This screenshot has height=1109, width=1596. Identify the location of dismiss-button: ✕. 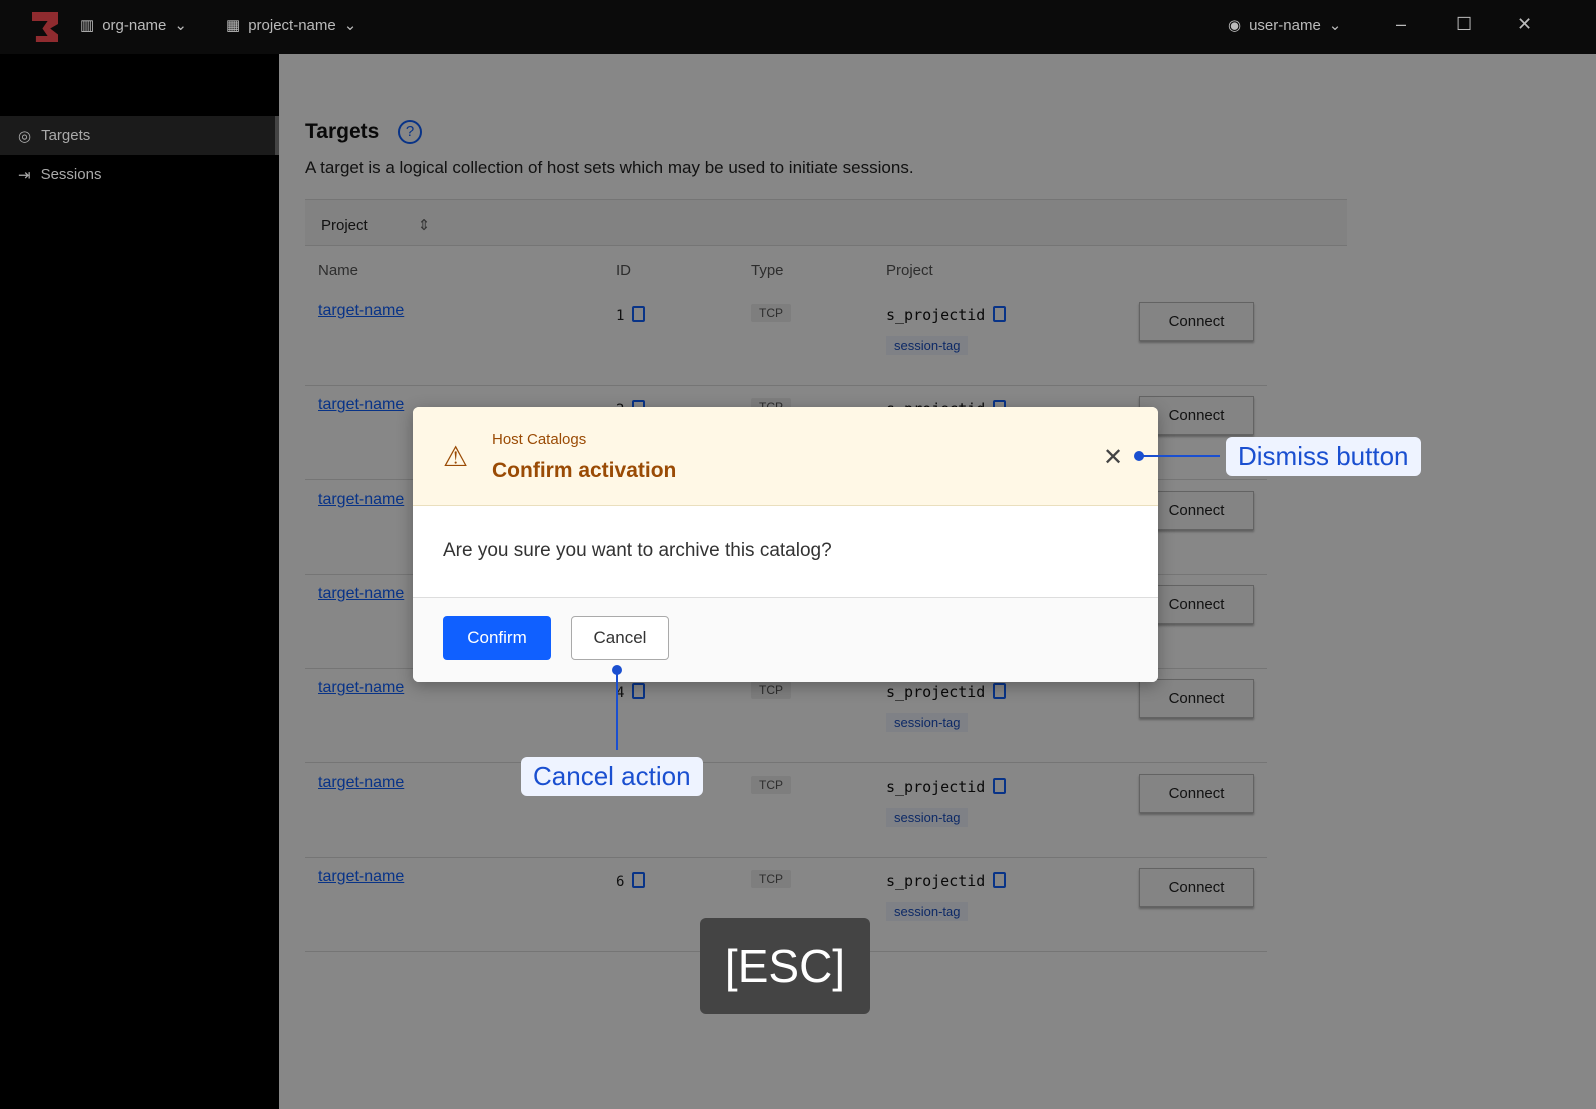
(1113, 457).